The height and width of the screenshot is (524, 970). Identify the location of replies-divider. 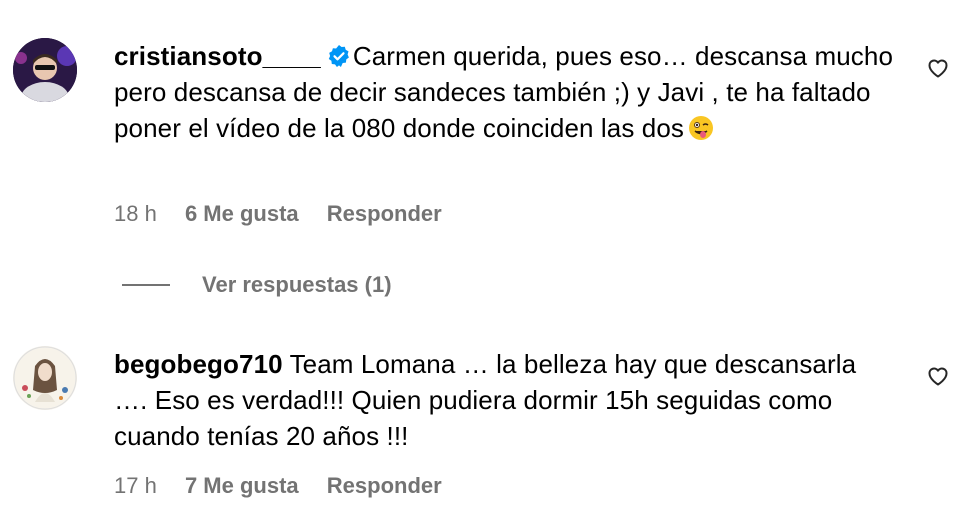
(146, 285).